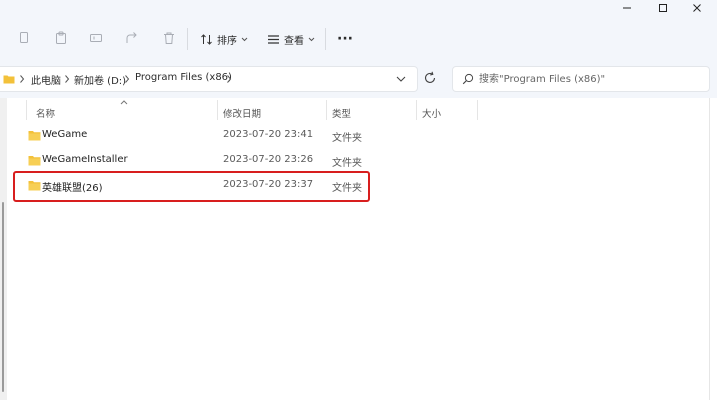 This screenshot has width=717, height=400. Describe the element at coordinates (591, 79) in the screenshot. I see `search-input` at that location.